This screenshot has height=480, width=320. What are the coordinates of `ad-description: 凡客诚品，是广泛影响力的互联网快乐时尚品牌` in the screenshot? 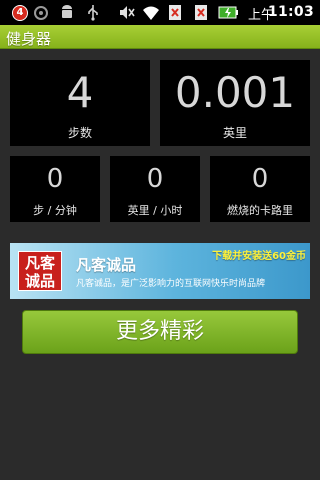 It's located at (171, 284).